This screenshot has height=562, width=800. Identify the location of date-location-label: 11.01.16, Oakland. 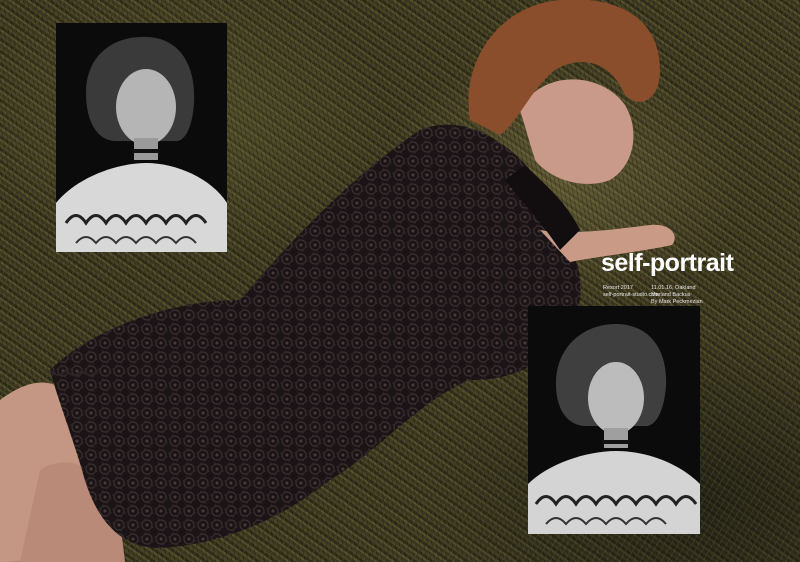
(673, 288).